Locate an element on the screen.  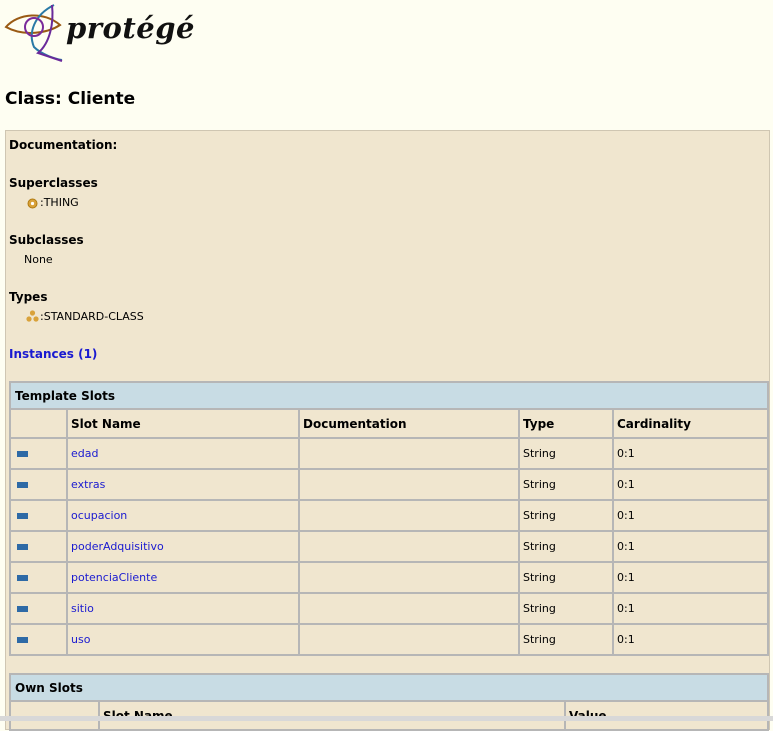
table-row: poderAdquisitivo String 0:1 is located at coordinates (389, 546).